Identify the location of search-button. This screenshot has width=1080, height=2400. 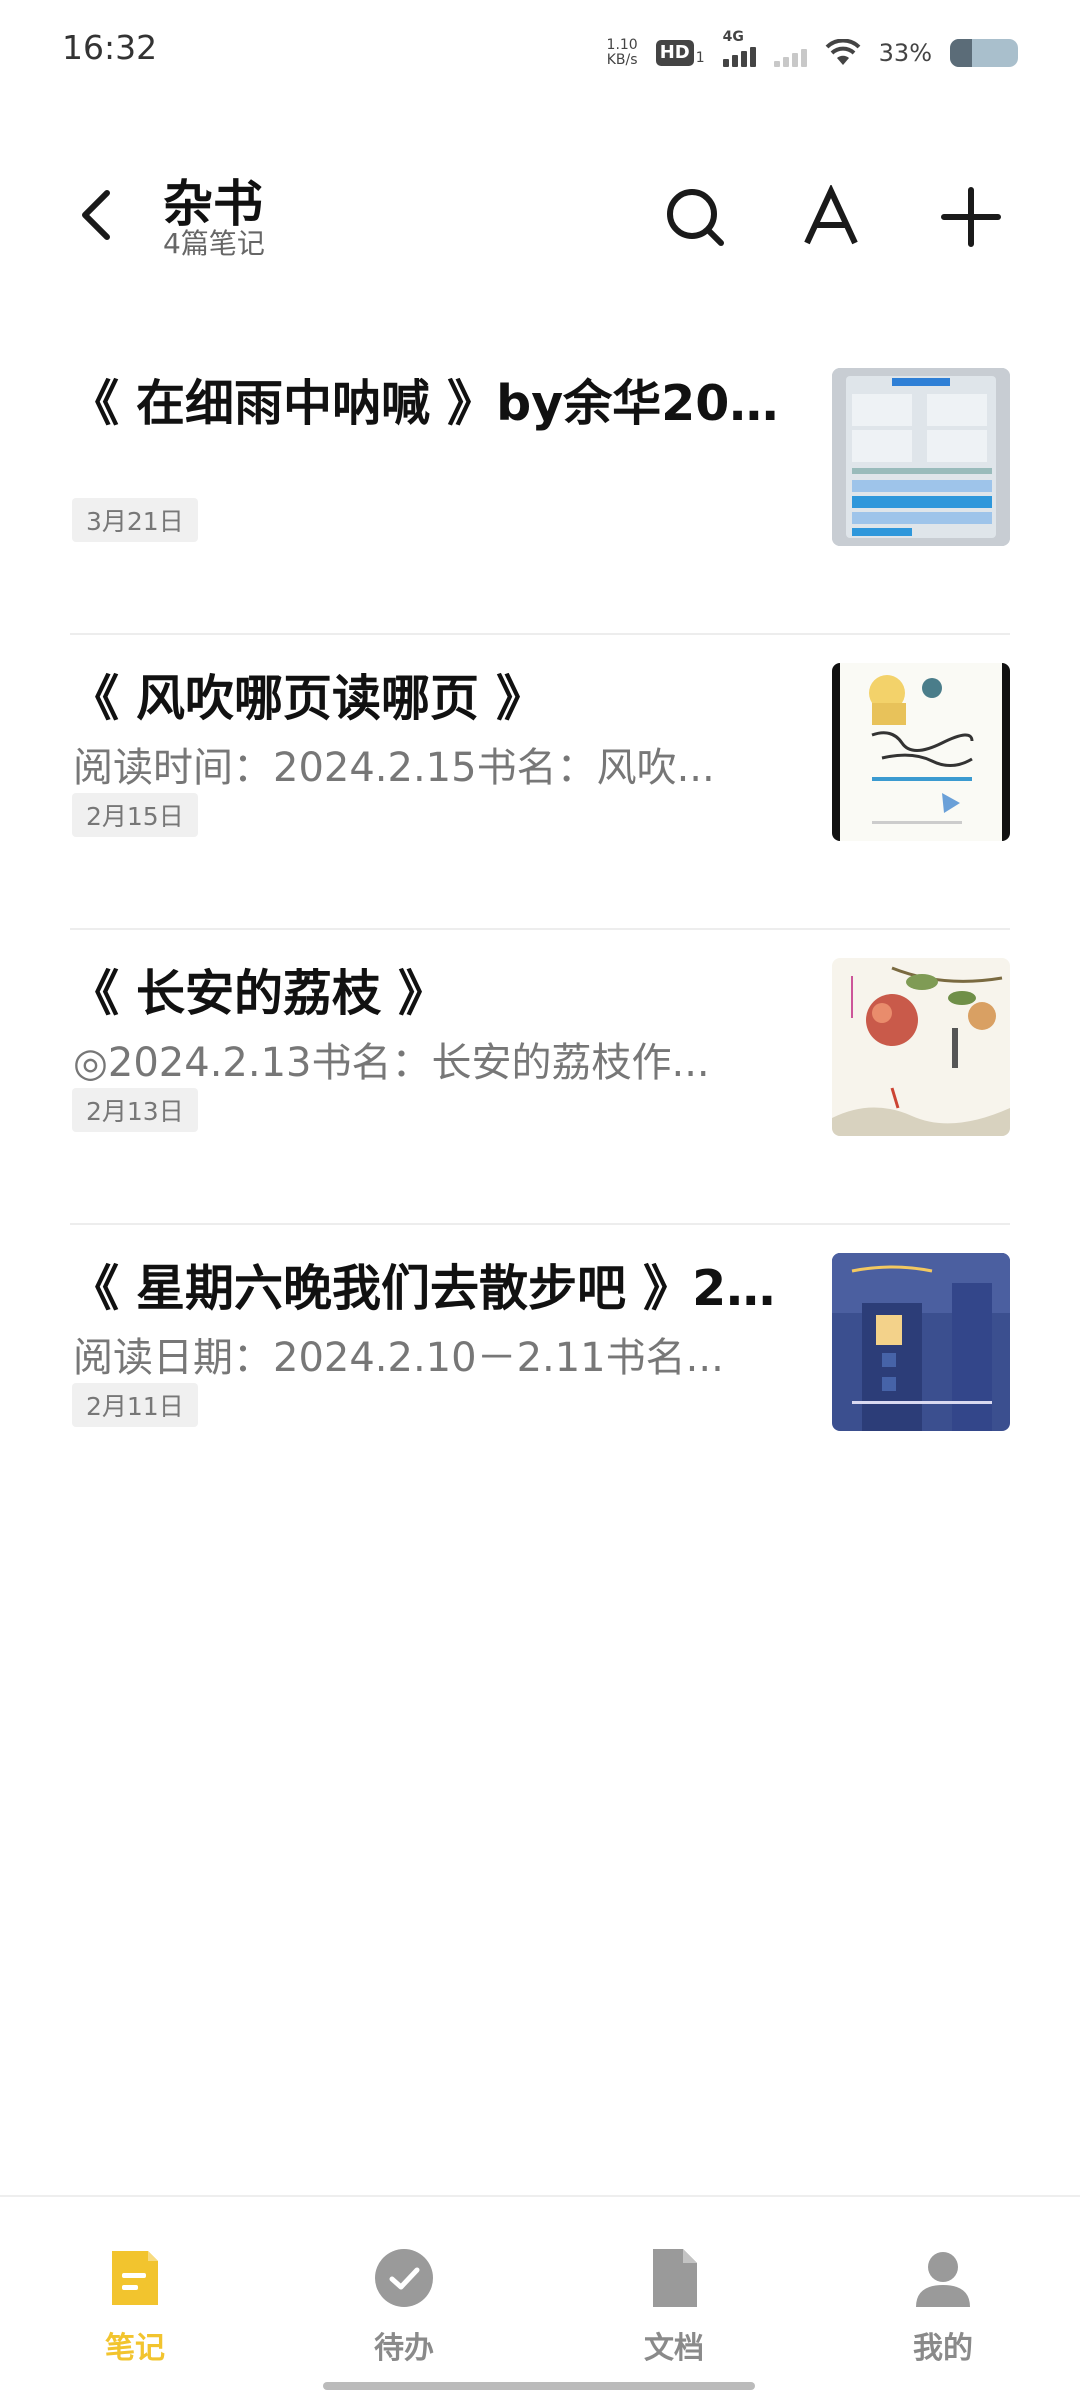
(695, 217).